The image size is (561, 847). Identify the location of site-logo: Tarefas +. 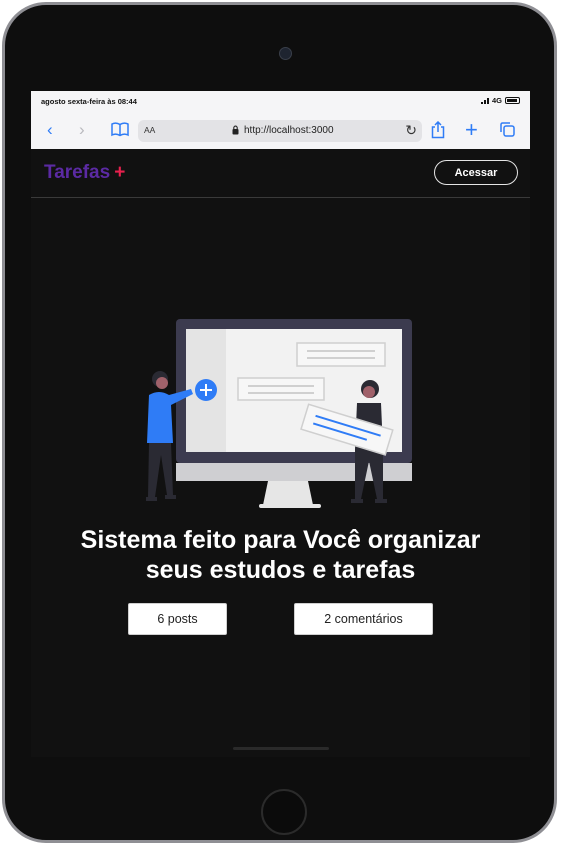
(84, 173).